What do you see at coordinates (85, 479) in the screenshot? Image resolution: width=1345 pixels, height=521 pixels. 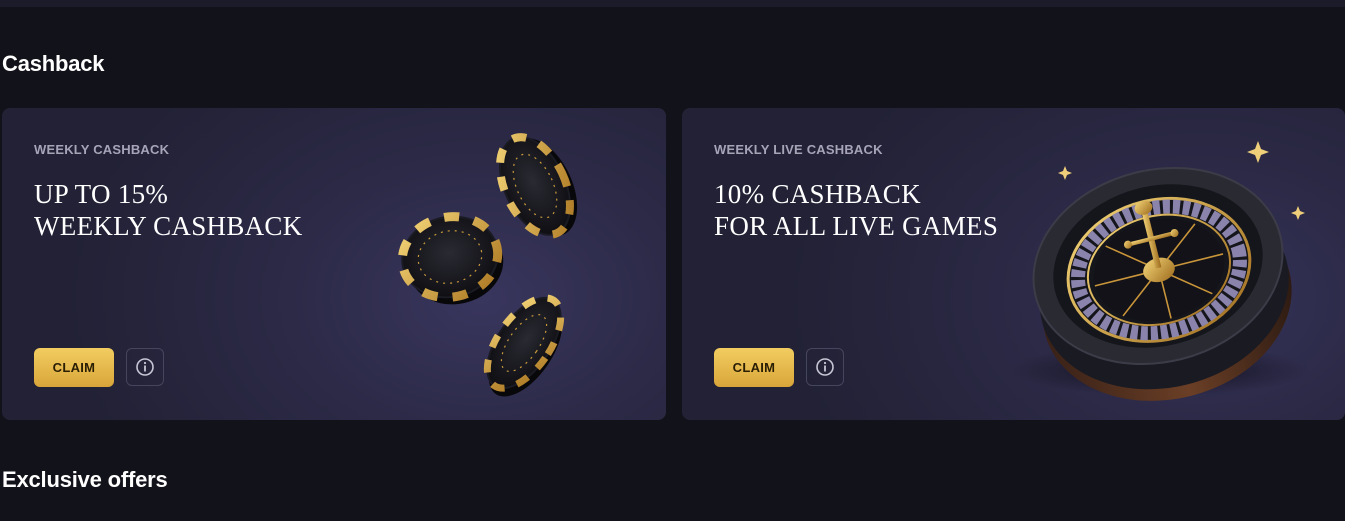 I see `section-title-exclusive-offers: Exclusive offers` at bounding box center [85, 479].